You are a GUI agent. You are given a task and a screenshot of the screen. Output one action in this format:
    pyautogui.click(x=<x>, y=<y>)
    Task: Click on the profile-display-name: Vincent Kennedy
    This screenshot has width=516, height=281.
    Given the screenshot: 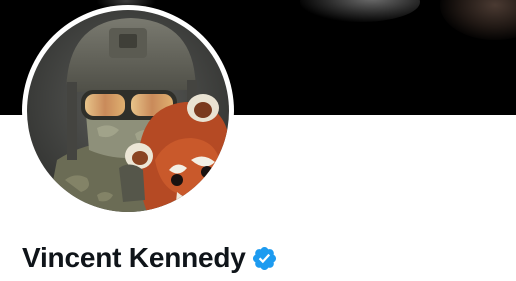 What is the action you would take?
    pyautogui.click(x=134, y=257)
    